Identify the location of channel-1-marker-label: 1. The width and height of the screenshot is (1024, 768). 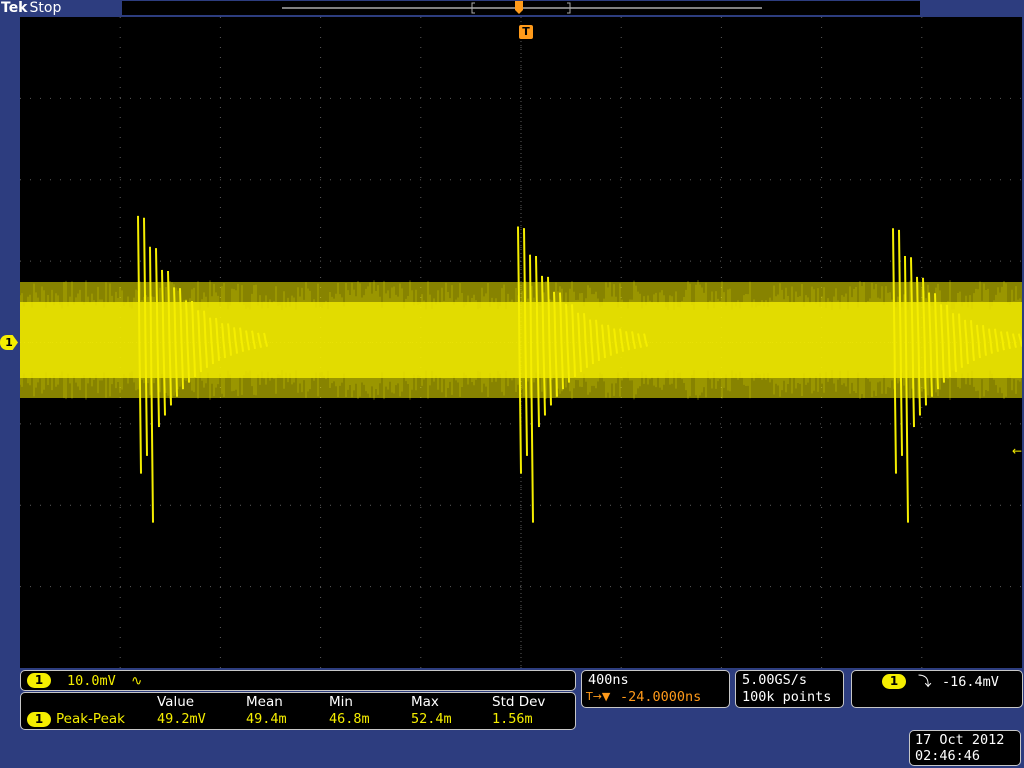
(9, 342).